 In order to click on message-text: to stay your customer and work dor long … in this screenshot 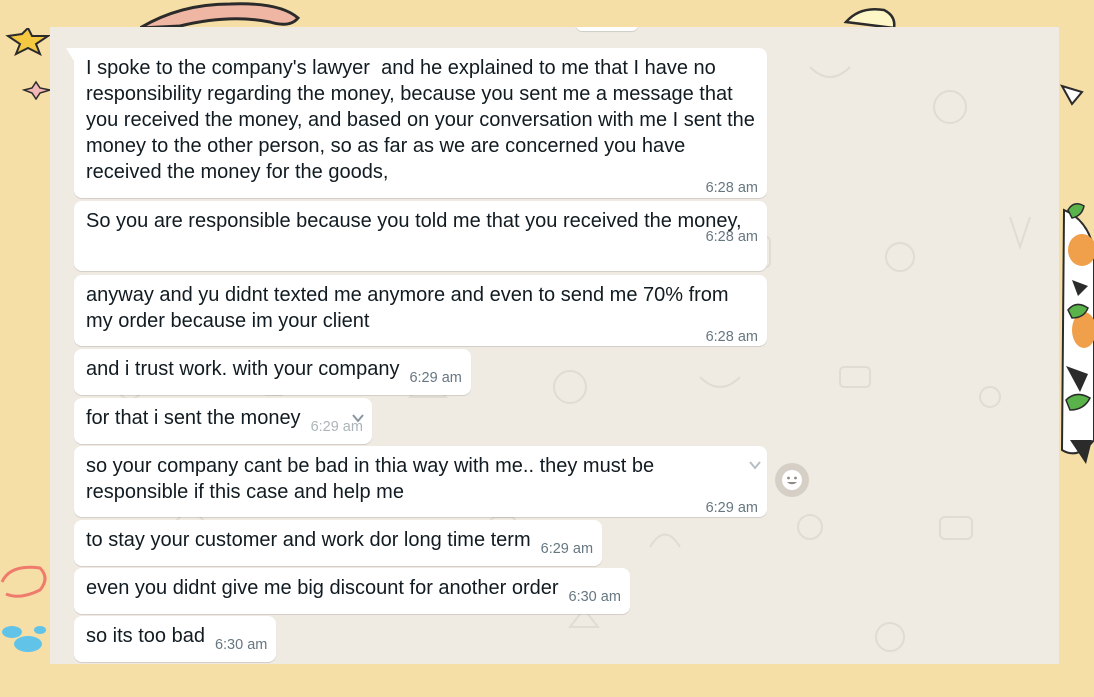, I will do `click(308, 540)`.